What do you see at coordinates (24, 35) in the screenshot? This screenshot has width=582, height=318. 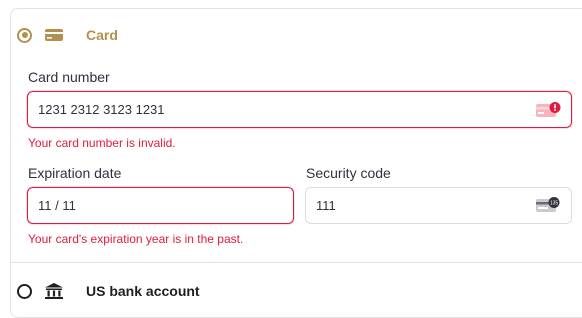 I see `card-radio-button` at bounding box center [24, 35].